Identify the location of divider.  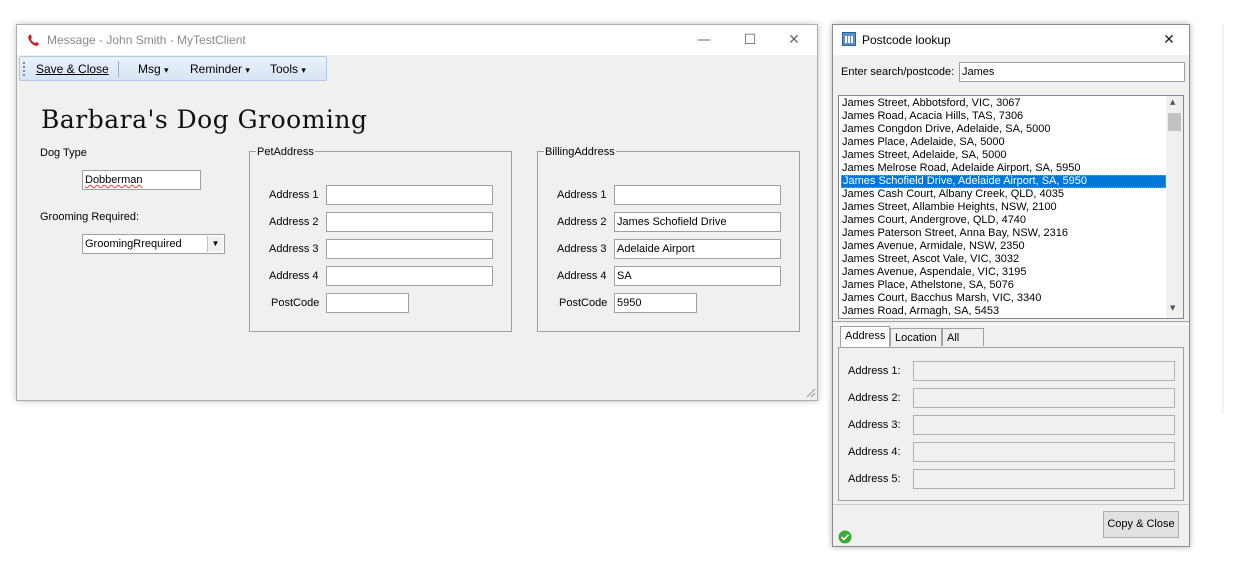
(1011, 504).